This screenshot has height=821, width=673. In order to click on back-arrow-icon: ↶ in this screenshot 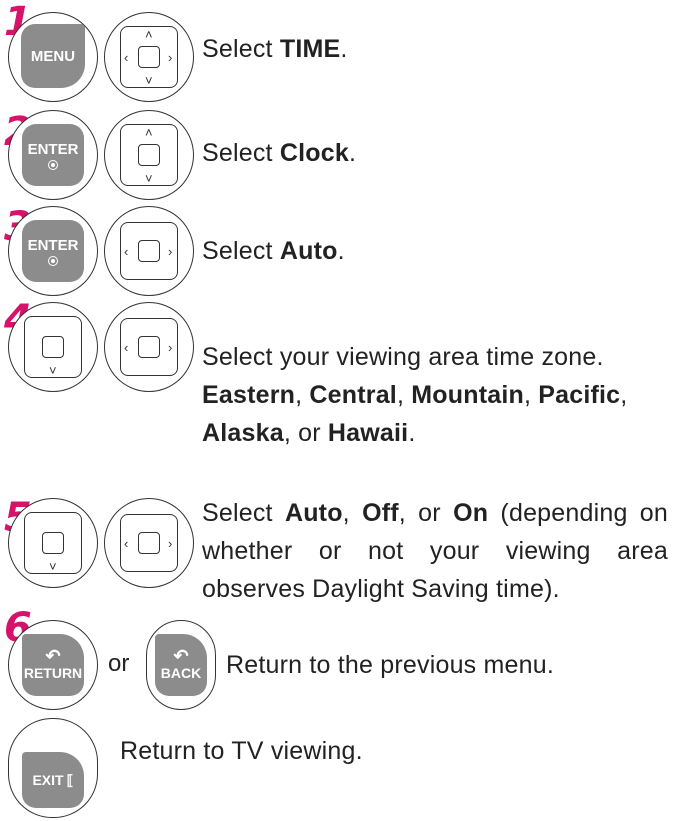, I will do `click(181, 656)`.